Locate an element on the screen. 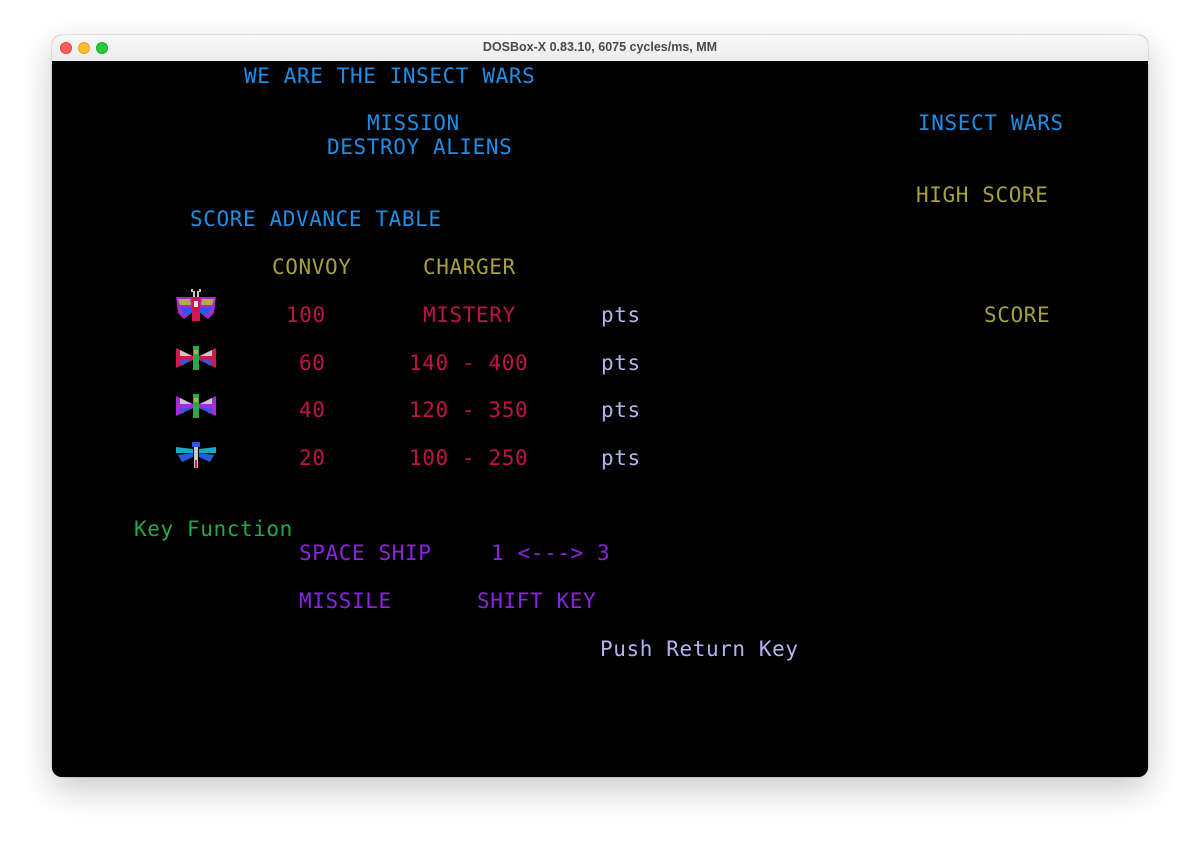 This screenshot has height=846, width=1200. convoy-column-header: CONVOY is located at coordinates (312, 267).